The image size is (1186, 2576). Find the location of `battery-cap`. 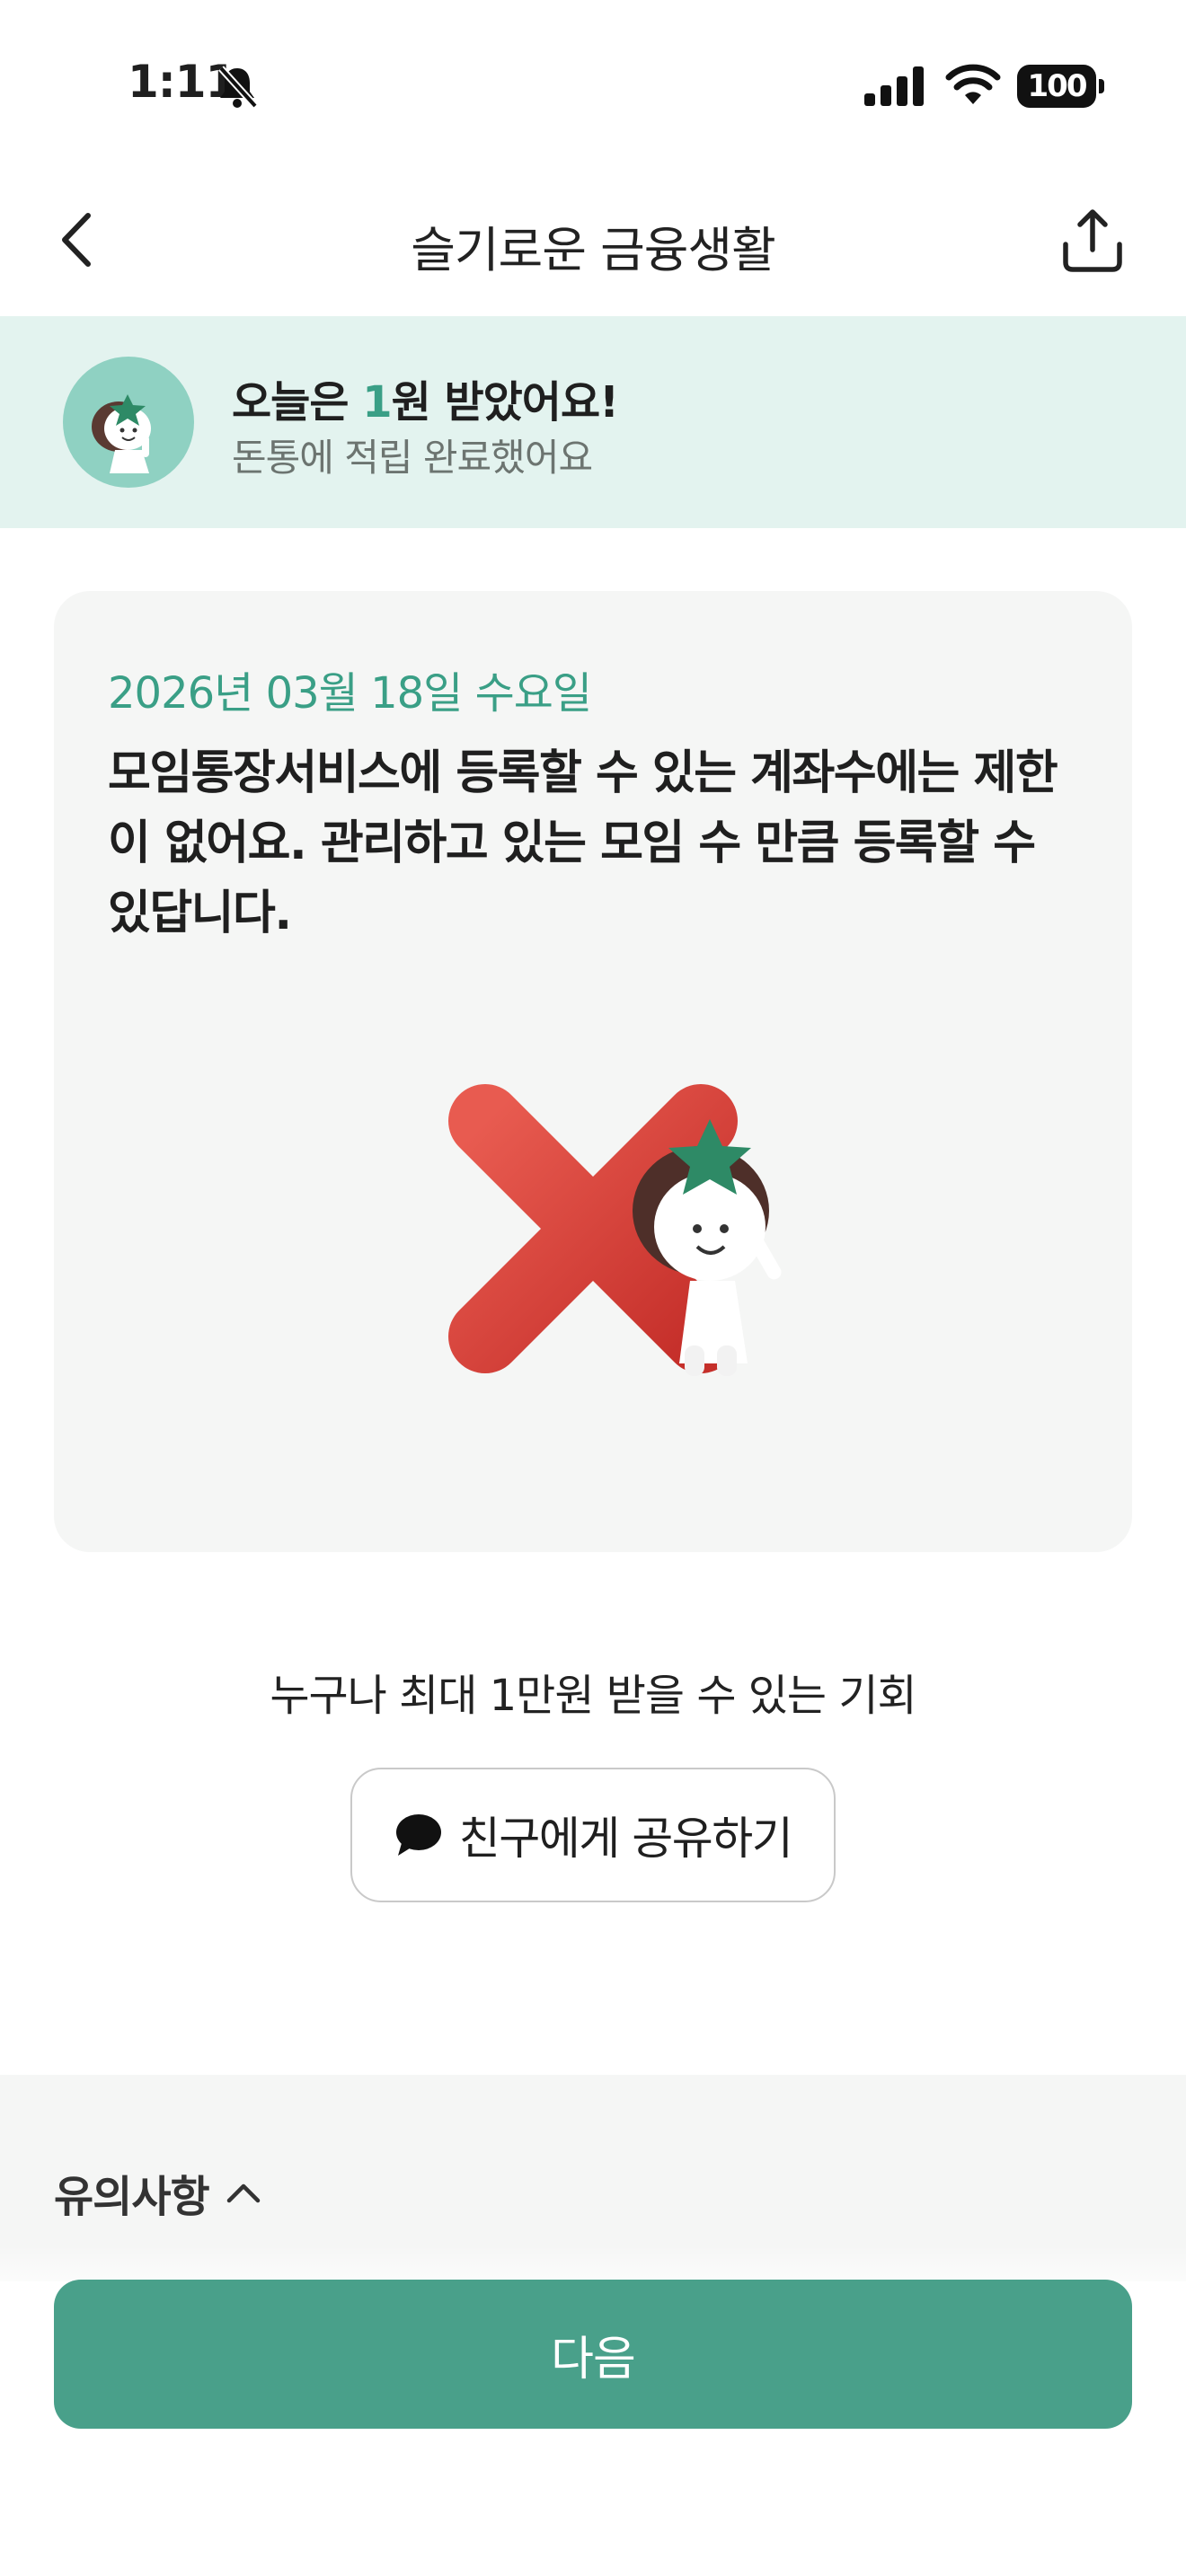

battery-cap is located at coordinates (1101, 86).